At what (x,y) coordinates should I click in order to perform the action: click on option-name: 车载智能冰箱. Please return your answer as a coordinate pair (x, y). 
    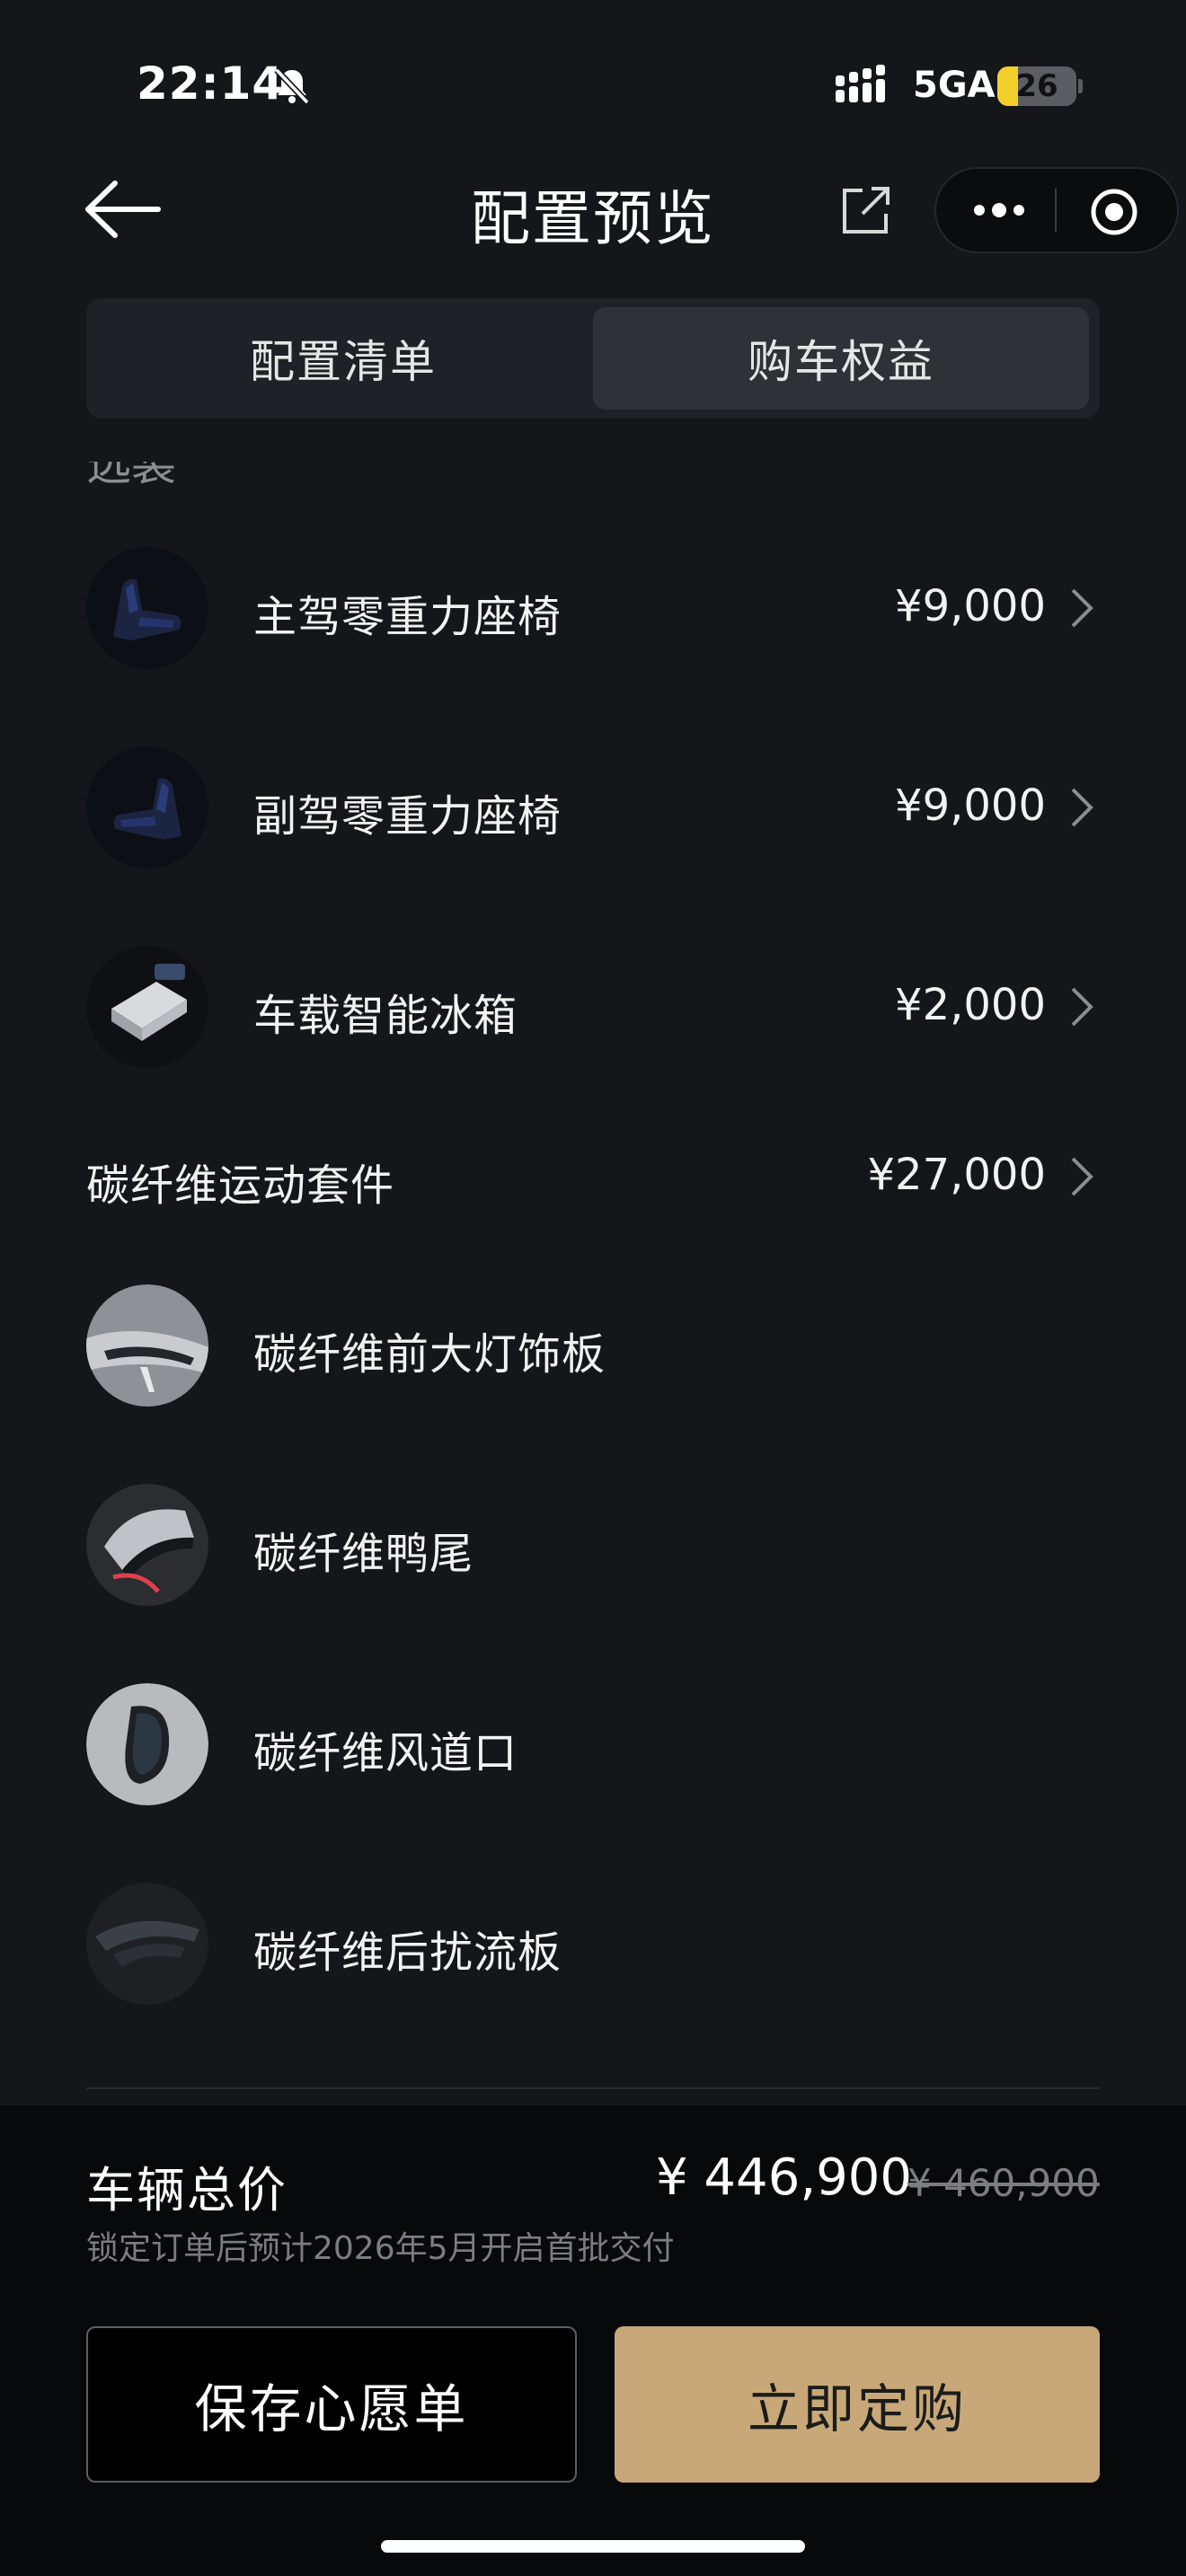
    Looking at the image, I should click on (385, 1016).